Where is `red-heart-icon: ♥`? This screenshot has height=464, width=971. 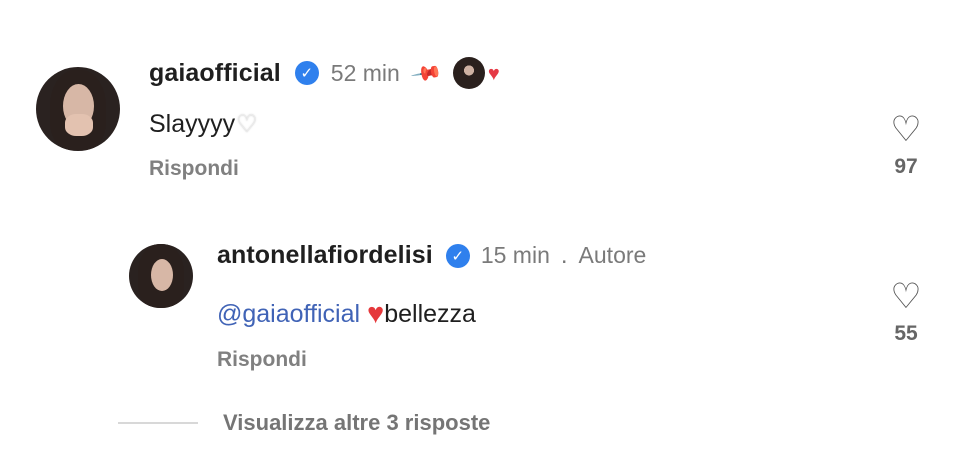 red-heart-icon: ♥ is located at coordinates (376, 314).